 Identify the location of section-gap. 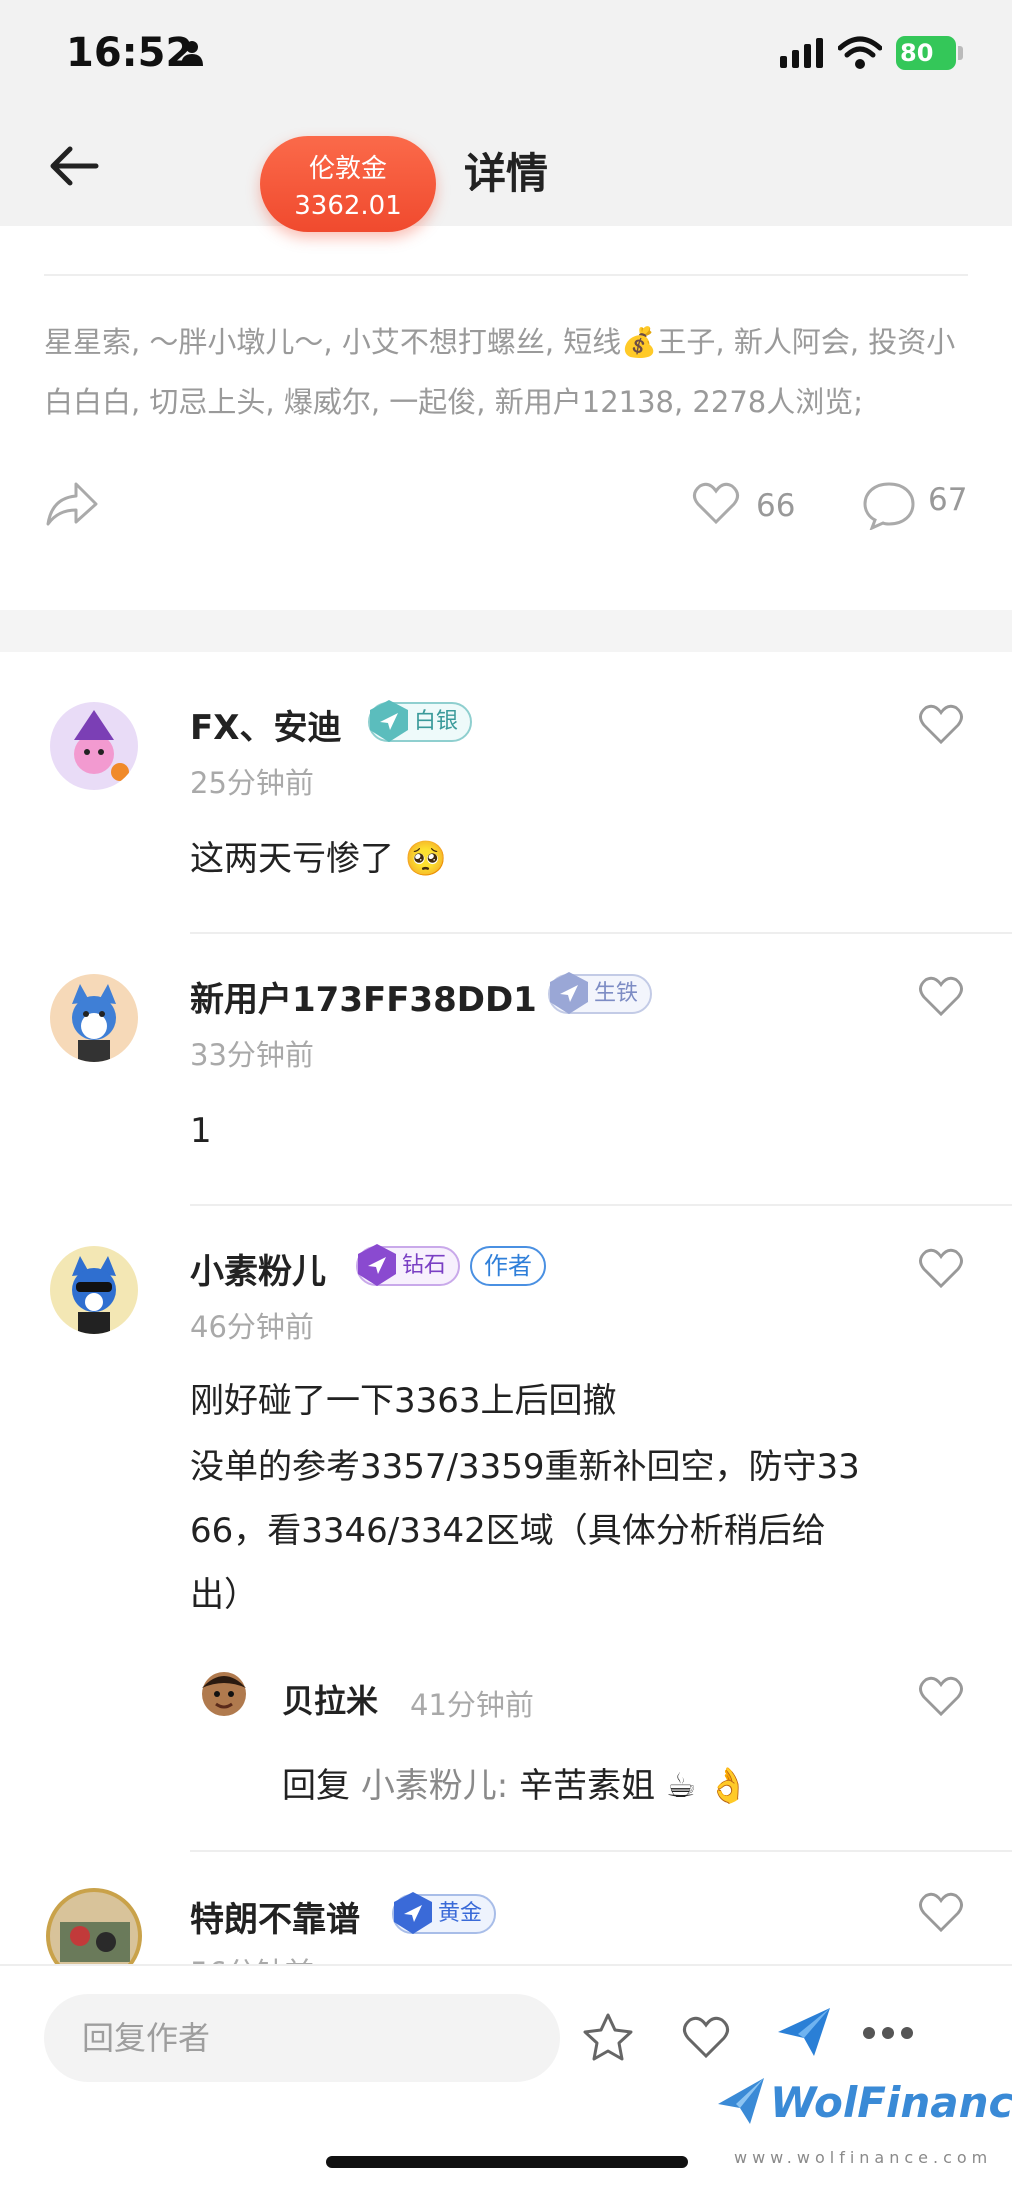
(506, 631).